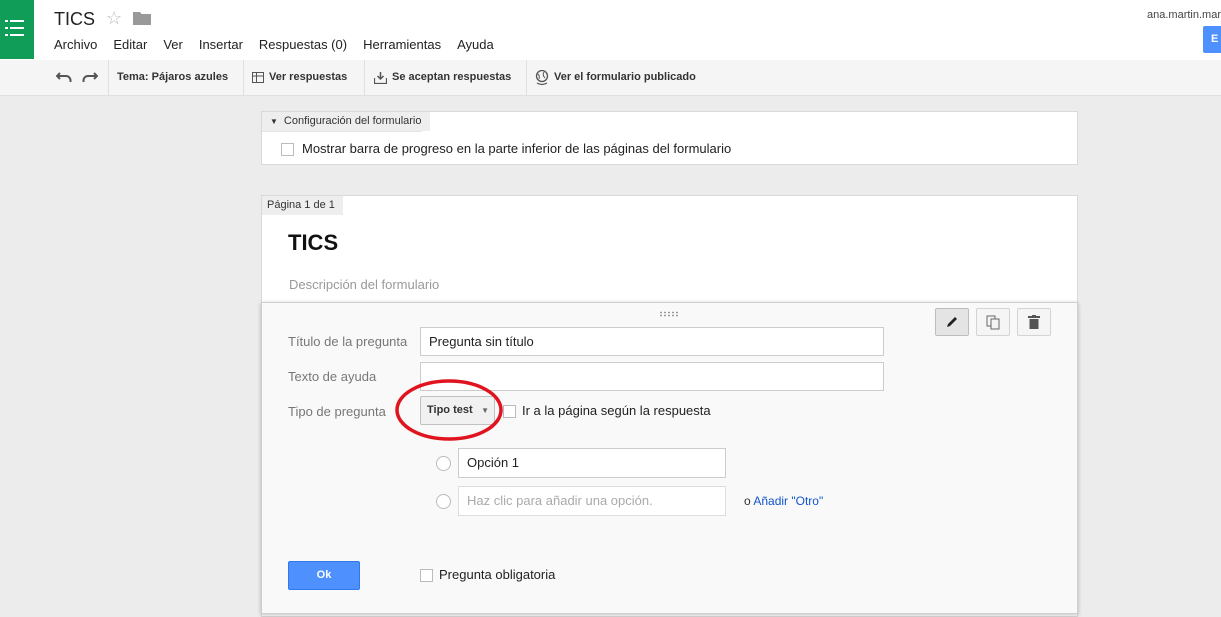 This screenshot has height=617, width=1221. I want to click on required-question-option: Pregunta obligatoria, so click(488, 575).